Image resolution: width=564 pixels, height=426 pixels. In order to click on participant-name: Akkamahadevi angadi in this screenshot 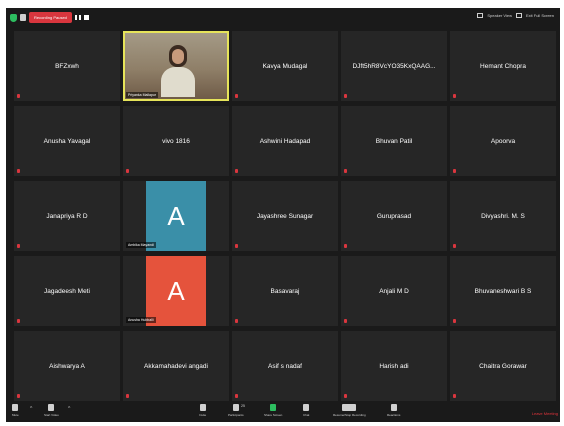, I will do `click(176, 366)`.